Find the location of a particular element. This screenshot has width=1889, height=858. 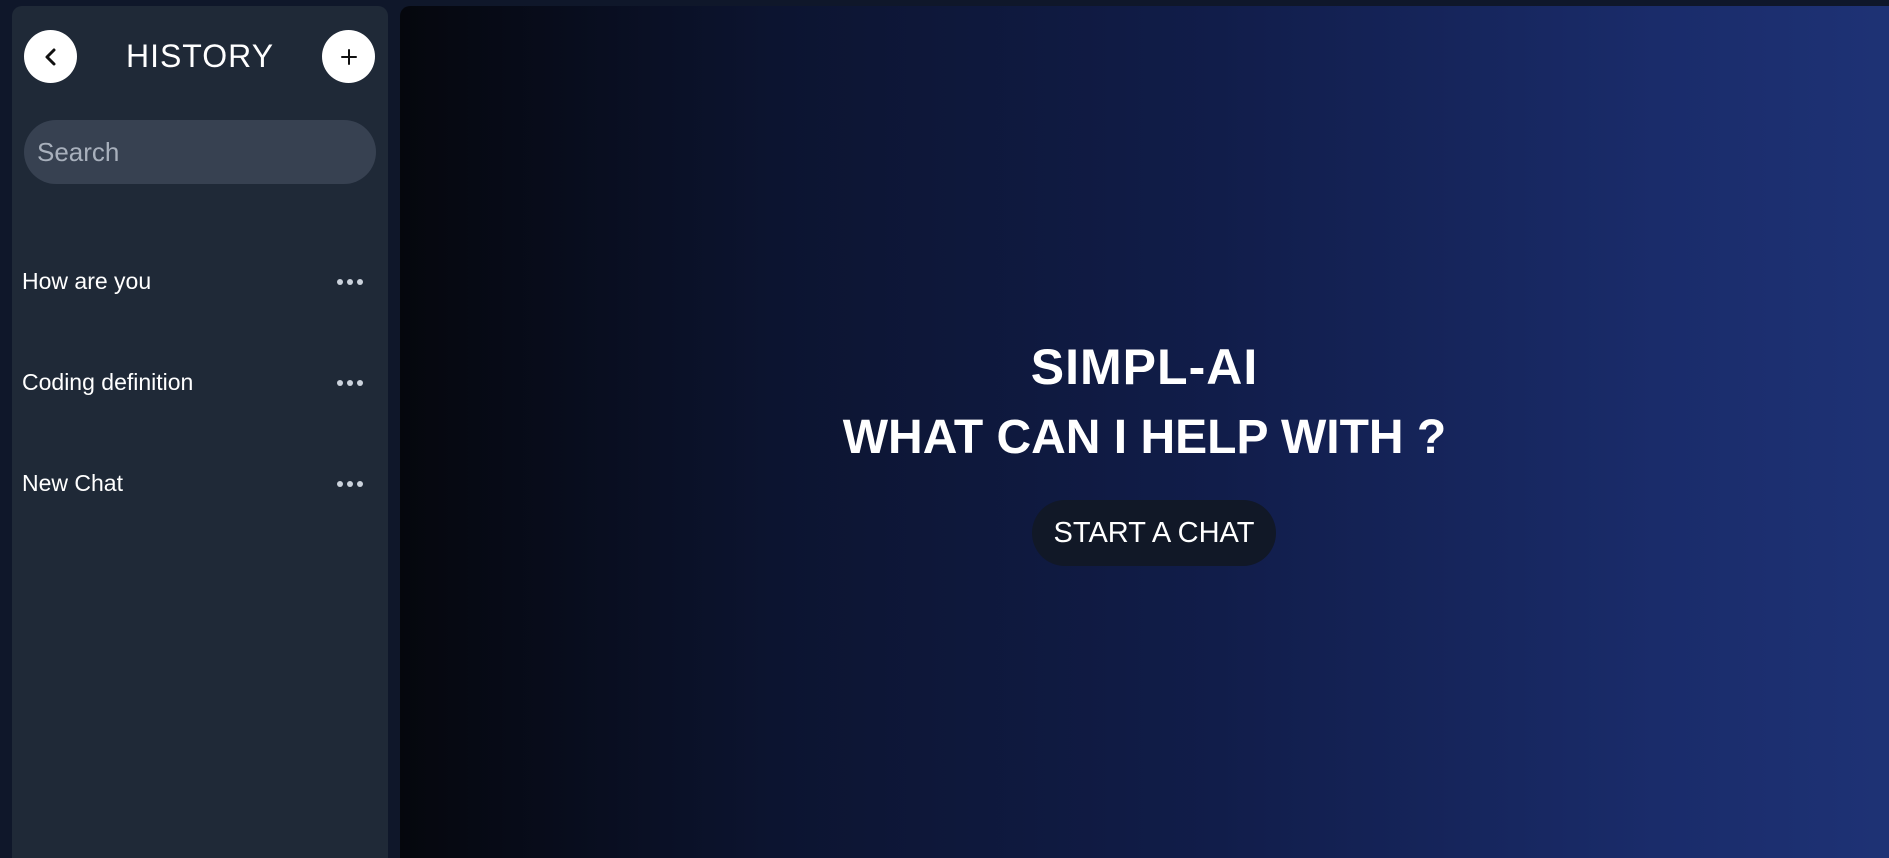

tagline: WHAT CAN I HELP WITH ? is located at coordinates (1144, 437).